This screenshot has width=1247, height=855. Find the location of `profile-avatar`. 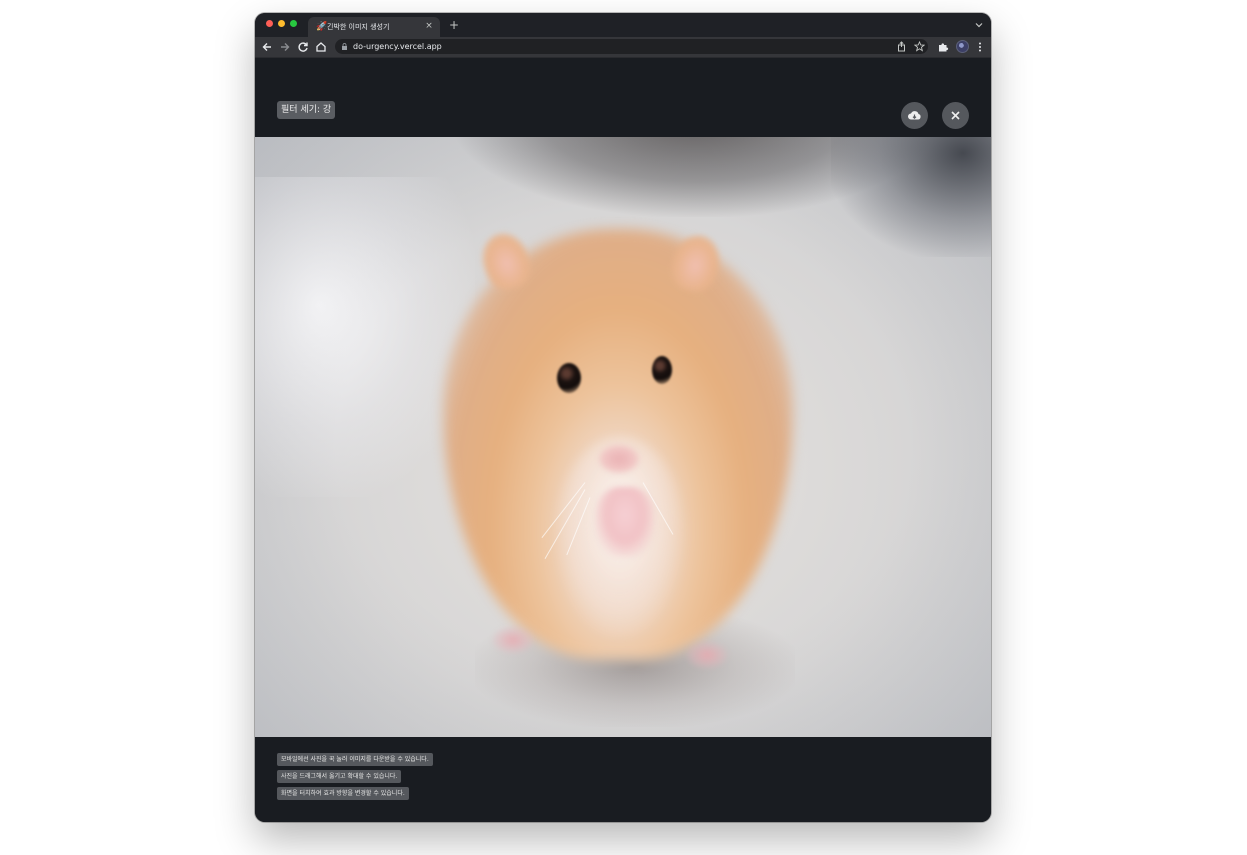

profile-avatar is located at coordinates (962, 46).